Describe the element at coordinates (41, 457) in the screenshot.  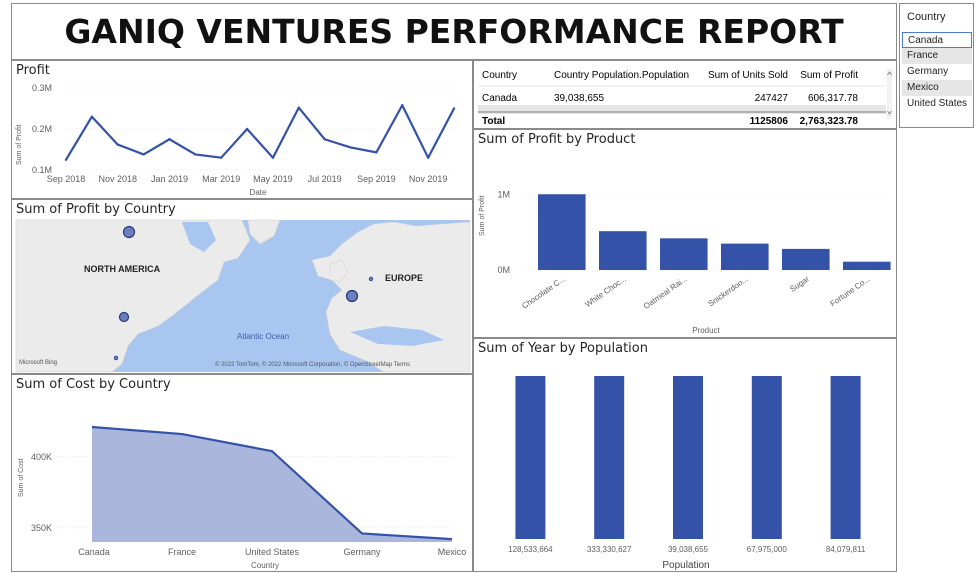
I see `y-tick-label: 400K` at that location.